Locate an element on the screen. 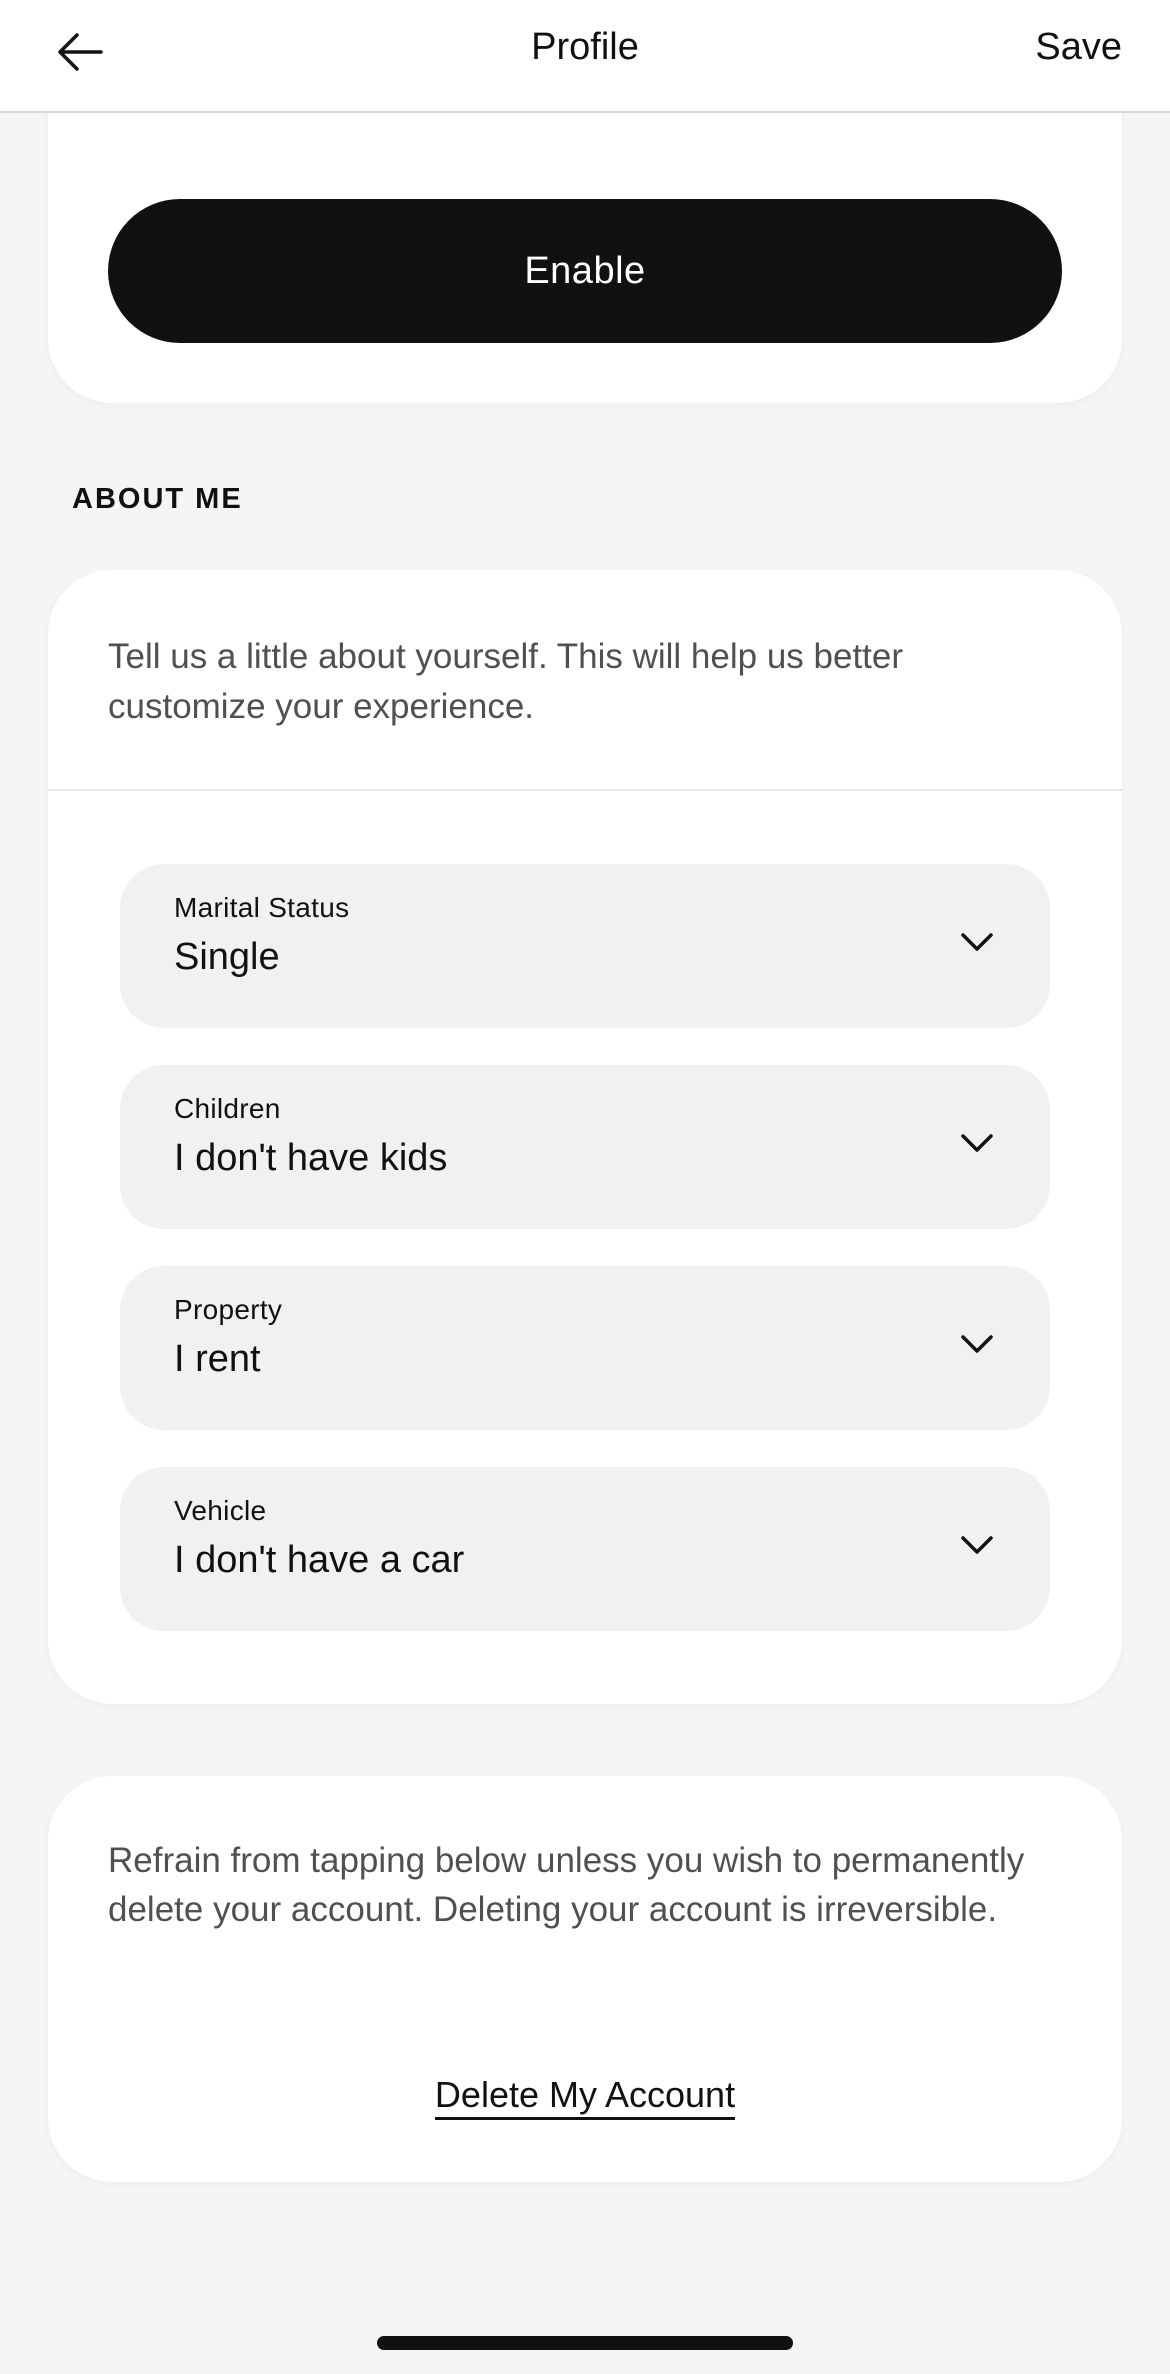  save-button: Save is located at coordinates (1078, 47).